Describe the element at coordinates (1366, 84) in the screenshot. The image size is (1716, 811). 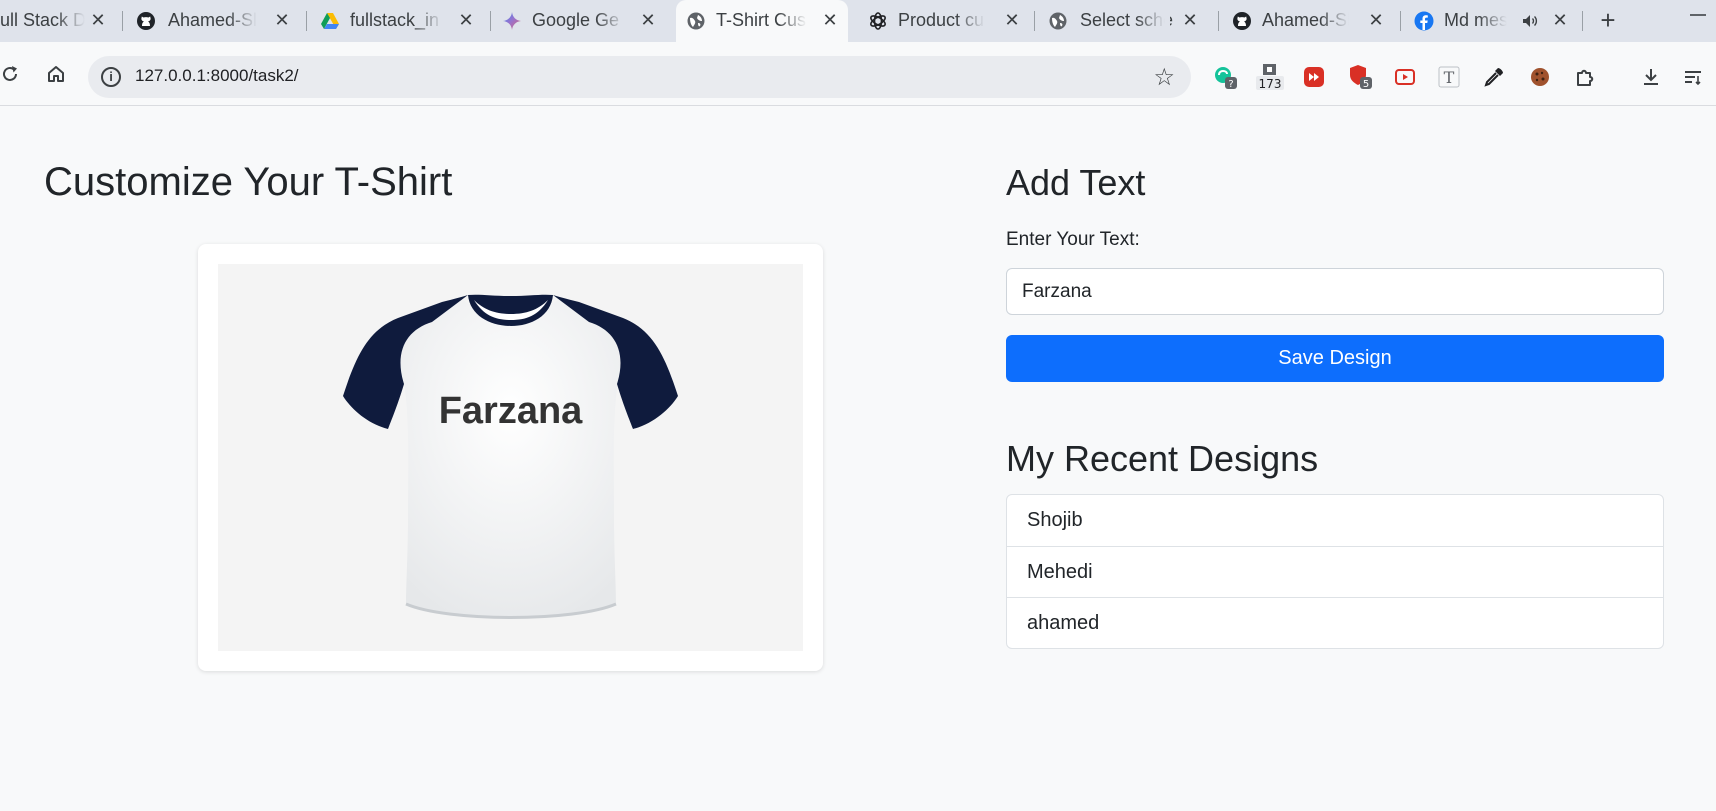
I see `svg-text: 5` at that location.